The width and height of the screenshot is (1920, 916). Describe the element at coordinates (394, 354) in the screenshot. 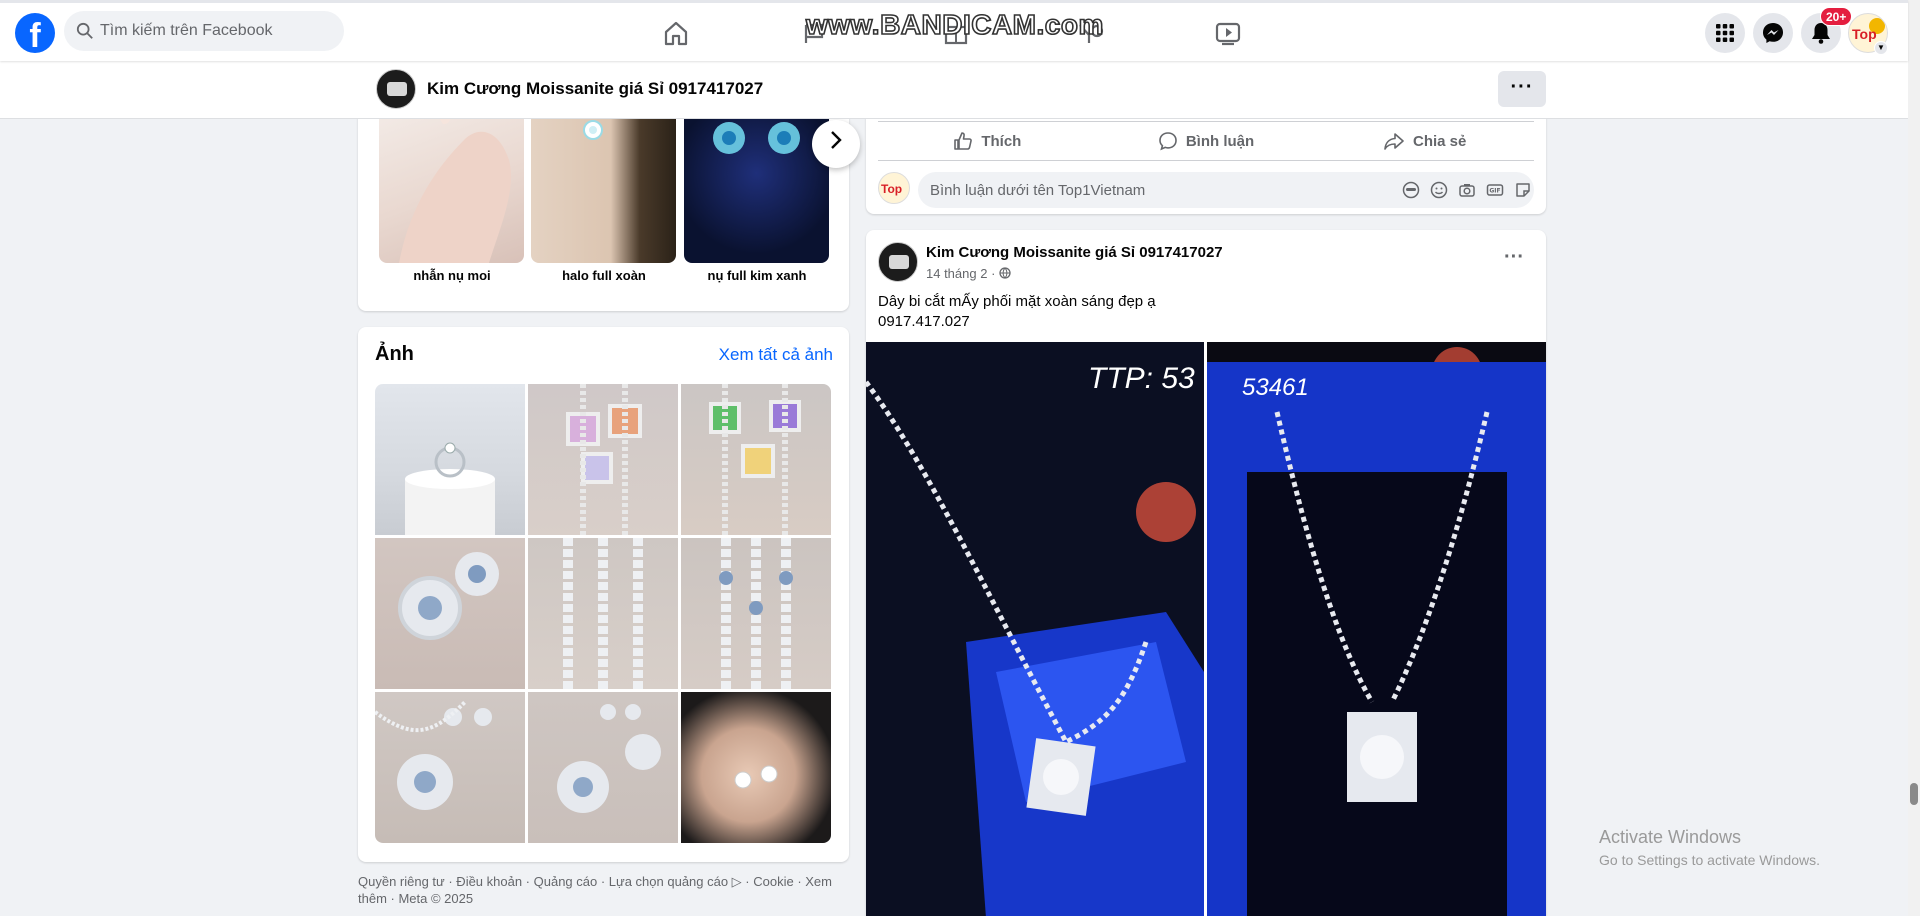

I see `photos-heading: Ảnh` at that location.